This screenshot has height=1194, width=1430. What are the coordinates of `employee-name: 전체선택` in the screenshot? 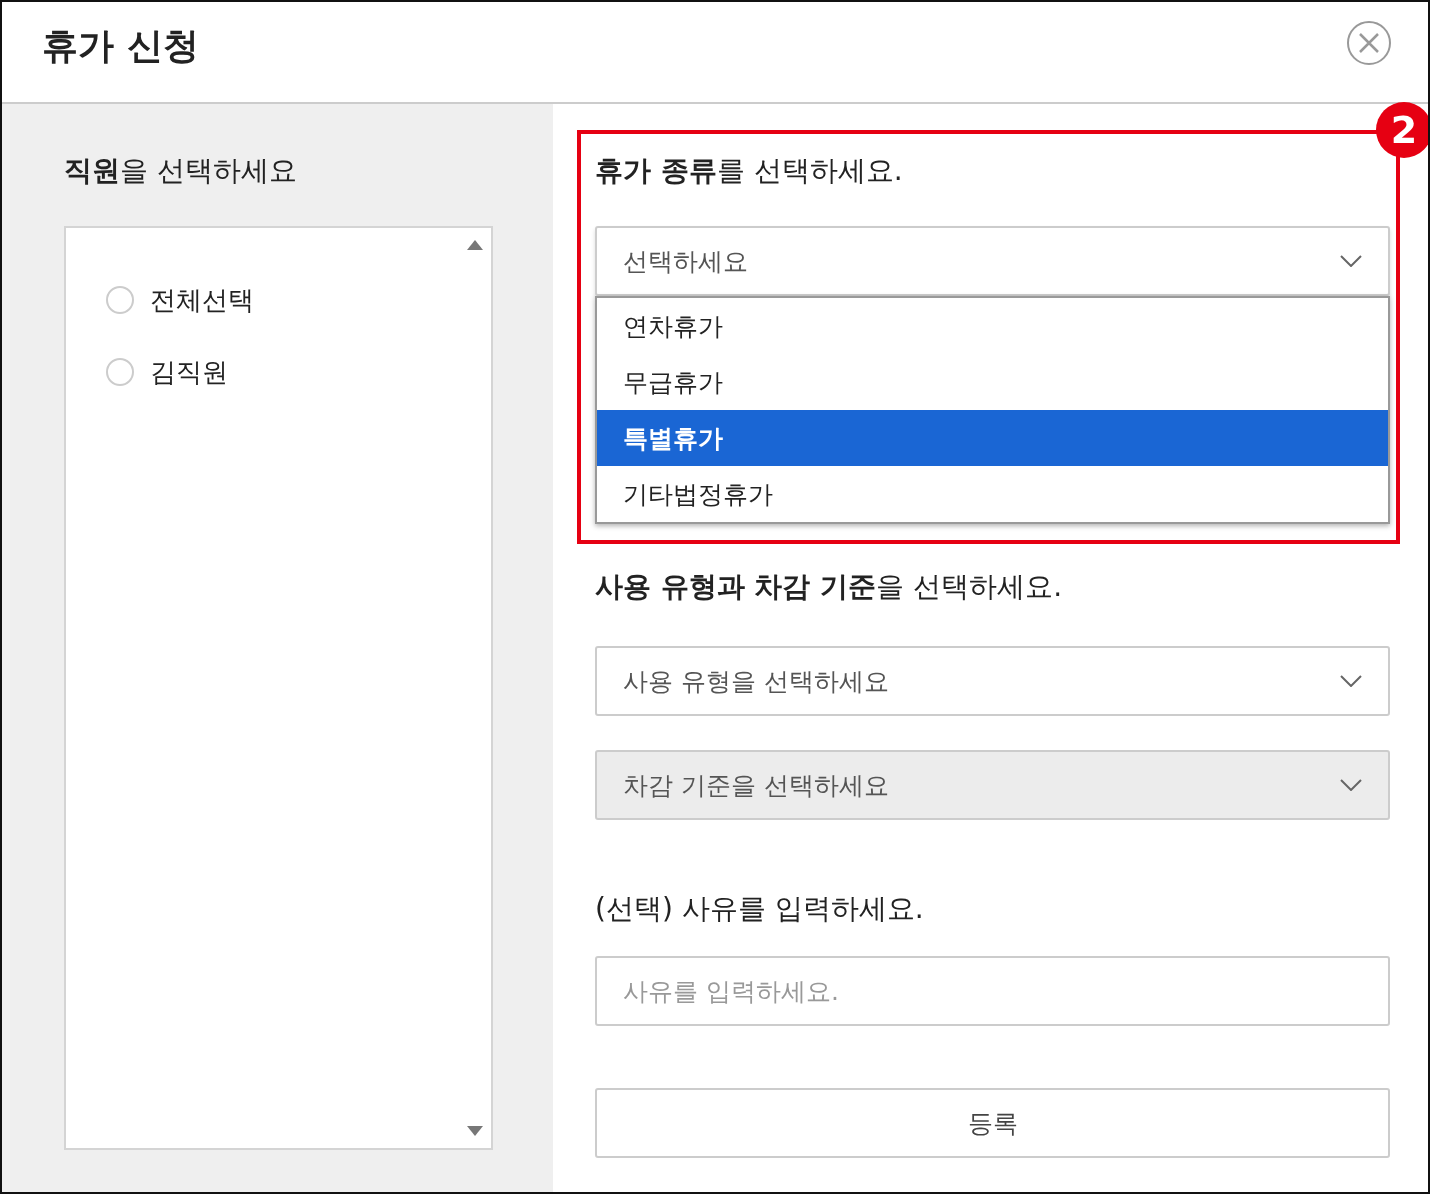 It's located at (202, 300).